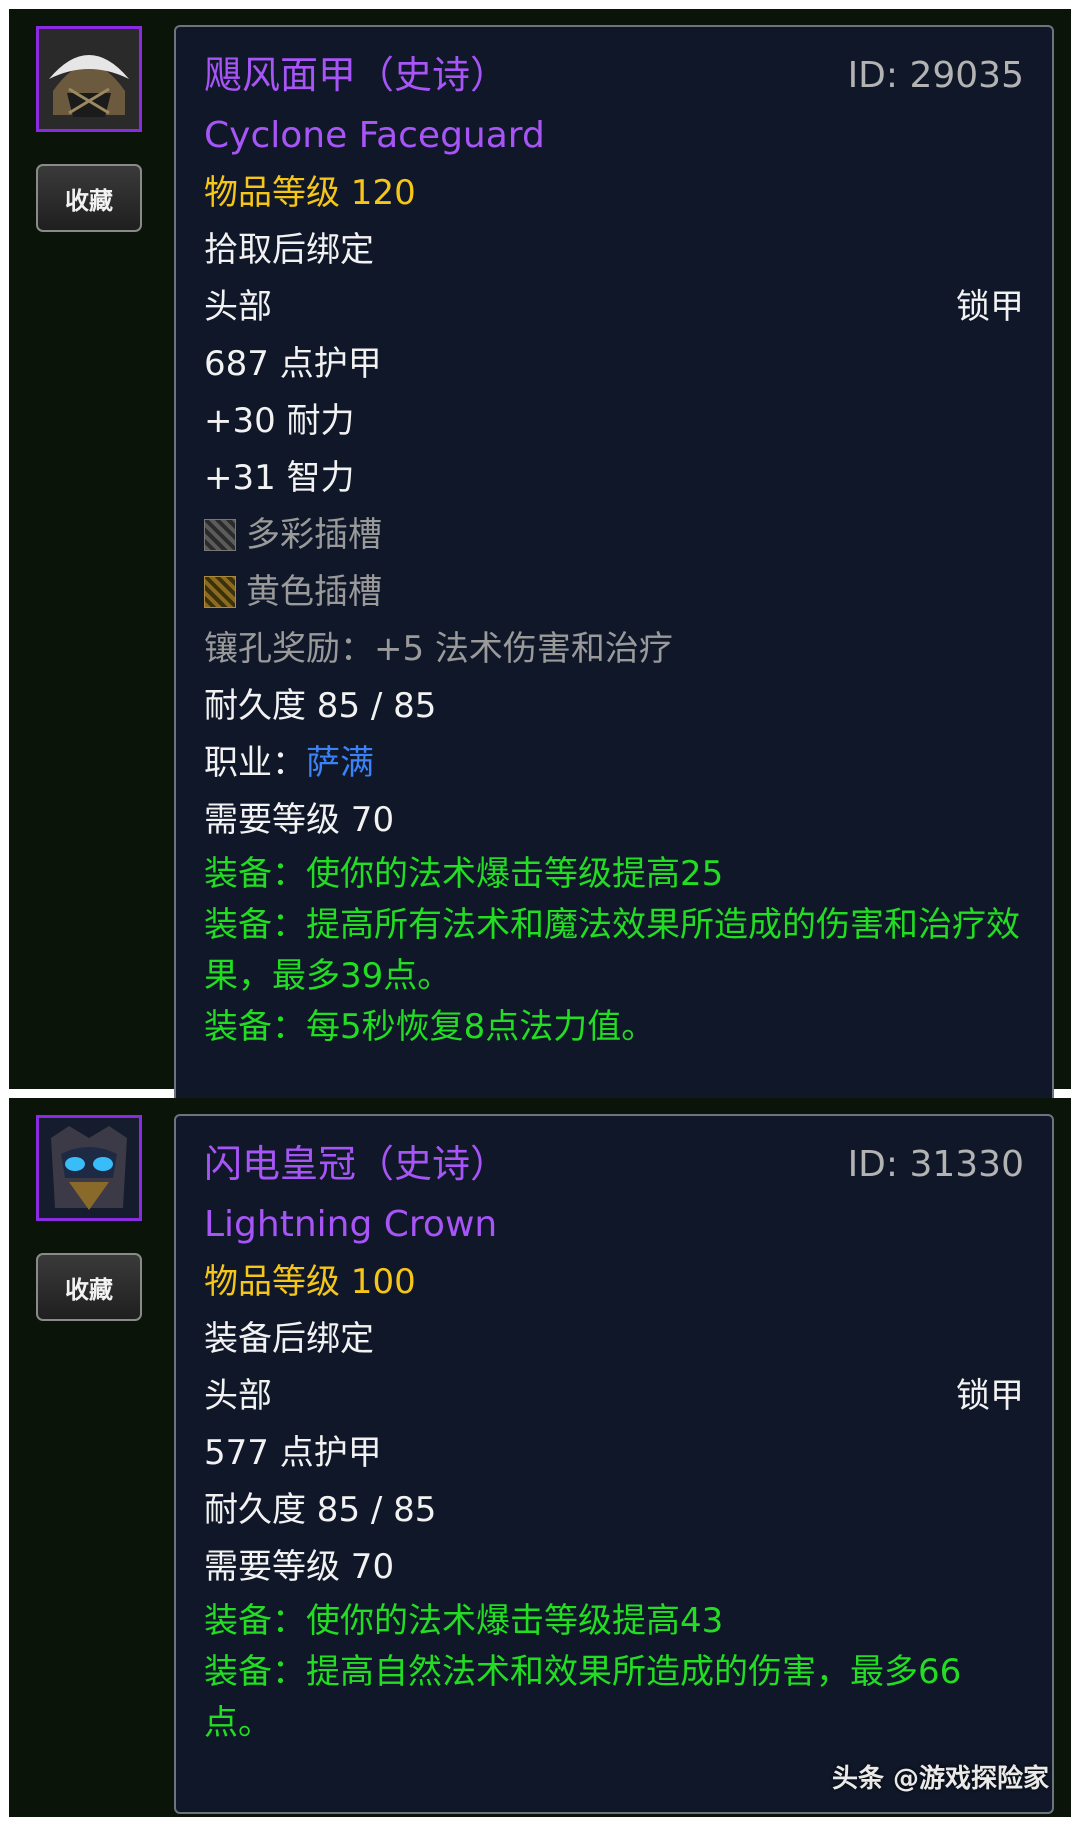 The height and width of the screenshot is (1825, 1080). I want to click on item-title: 闪电皇冠（史诗）, so click(356, 1164).